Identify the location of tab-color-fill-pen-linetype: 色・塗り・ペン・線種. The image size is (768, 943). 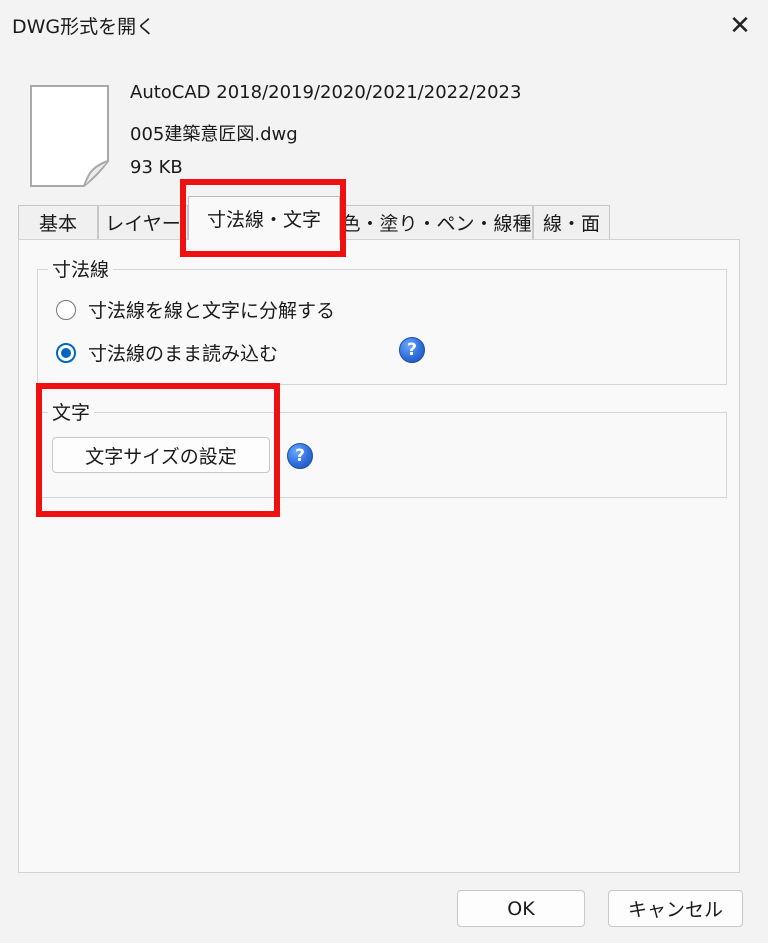
(436, 222).